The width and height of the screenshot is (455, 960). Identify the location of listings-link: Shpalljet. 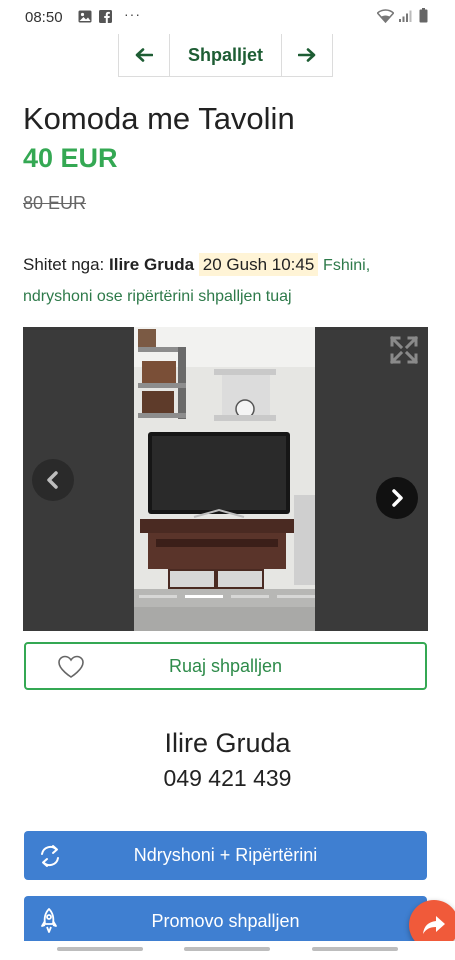
(225, 55).